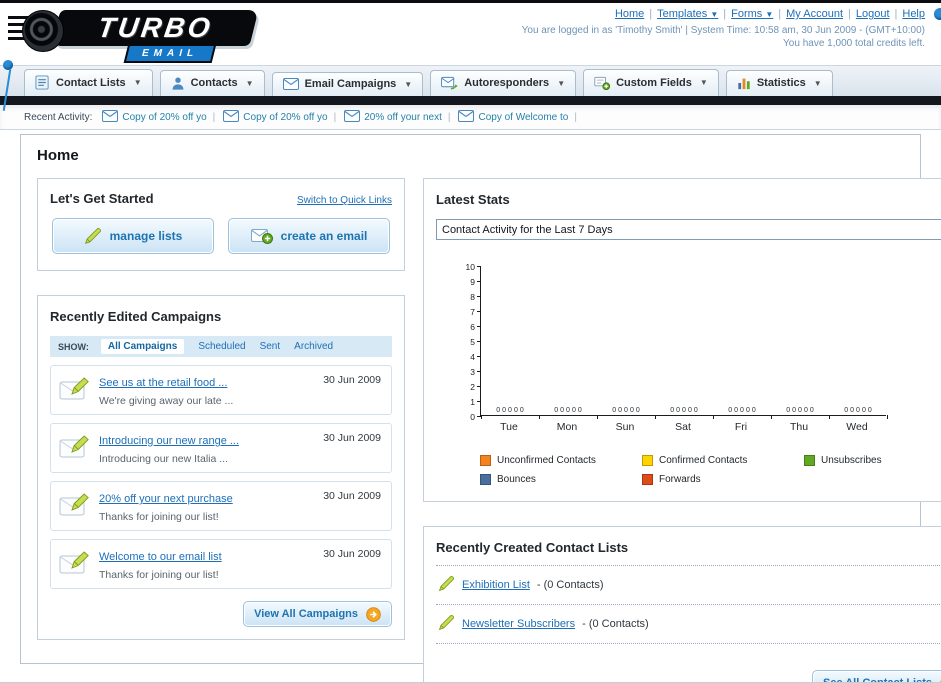 Image resolution: width=941 pixels, height=683 pixels. I want to click on create-email-button: create an email, so click(309, 236).